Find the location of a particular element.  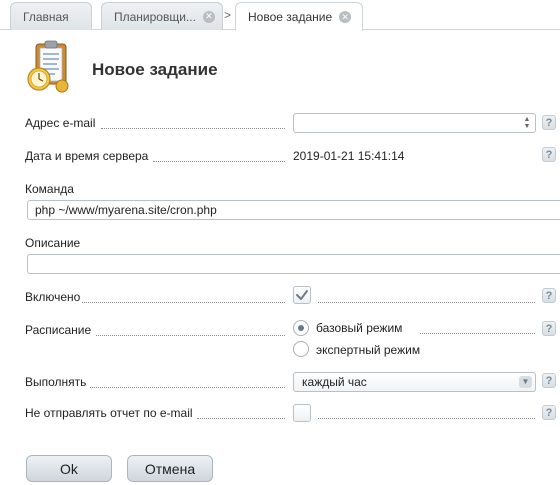

schedule-expert-radio is located at coordinates (301, 349).